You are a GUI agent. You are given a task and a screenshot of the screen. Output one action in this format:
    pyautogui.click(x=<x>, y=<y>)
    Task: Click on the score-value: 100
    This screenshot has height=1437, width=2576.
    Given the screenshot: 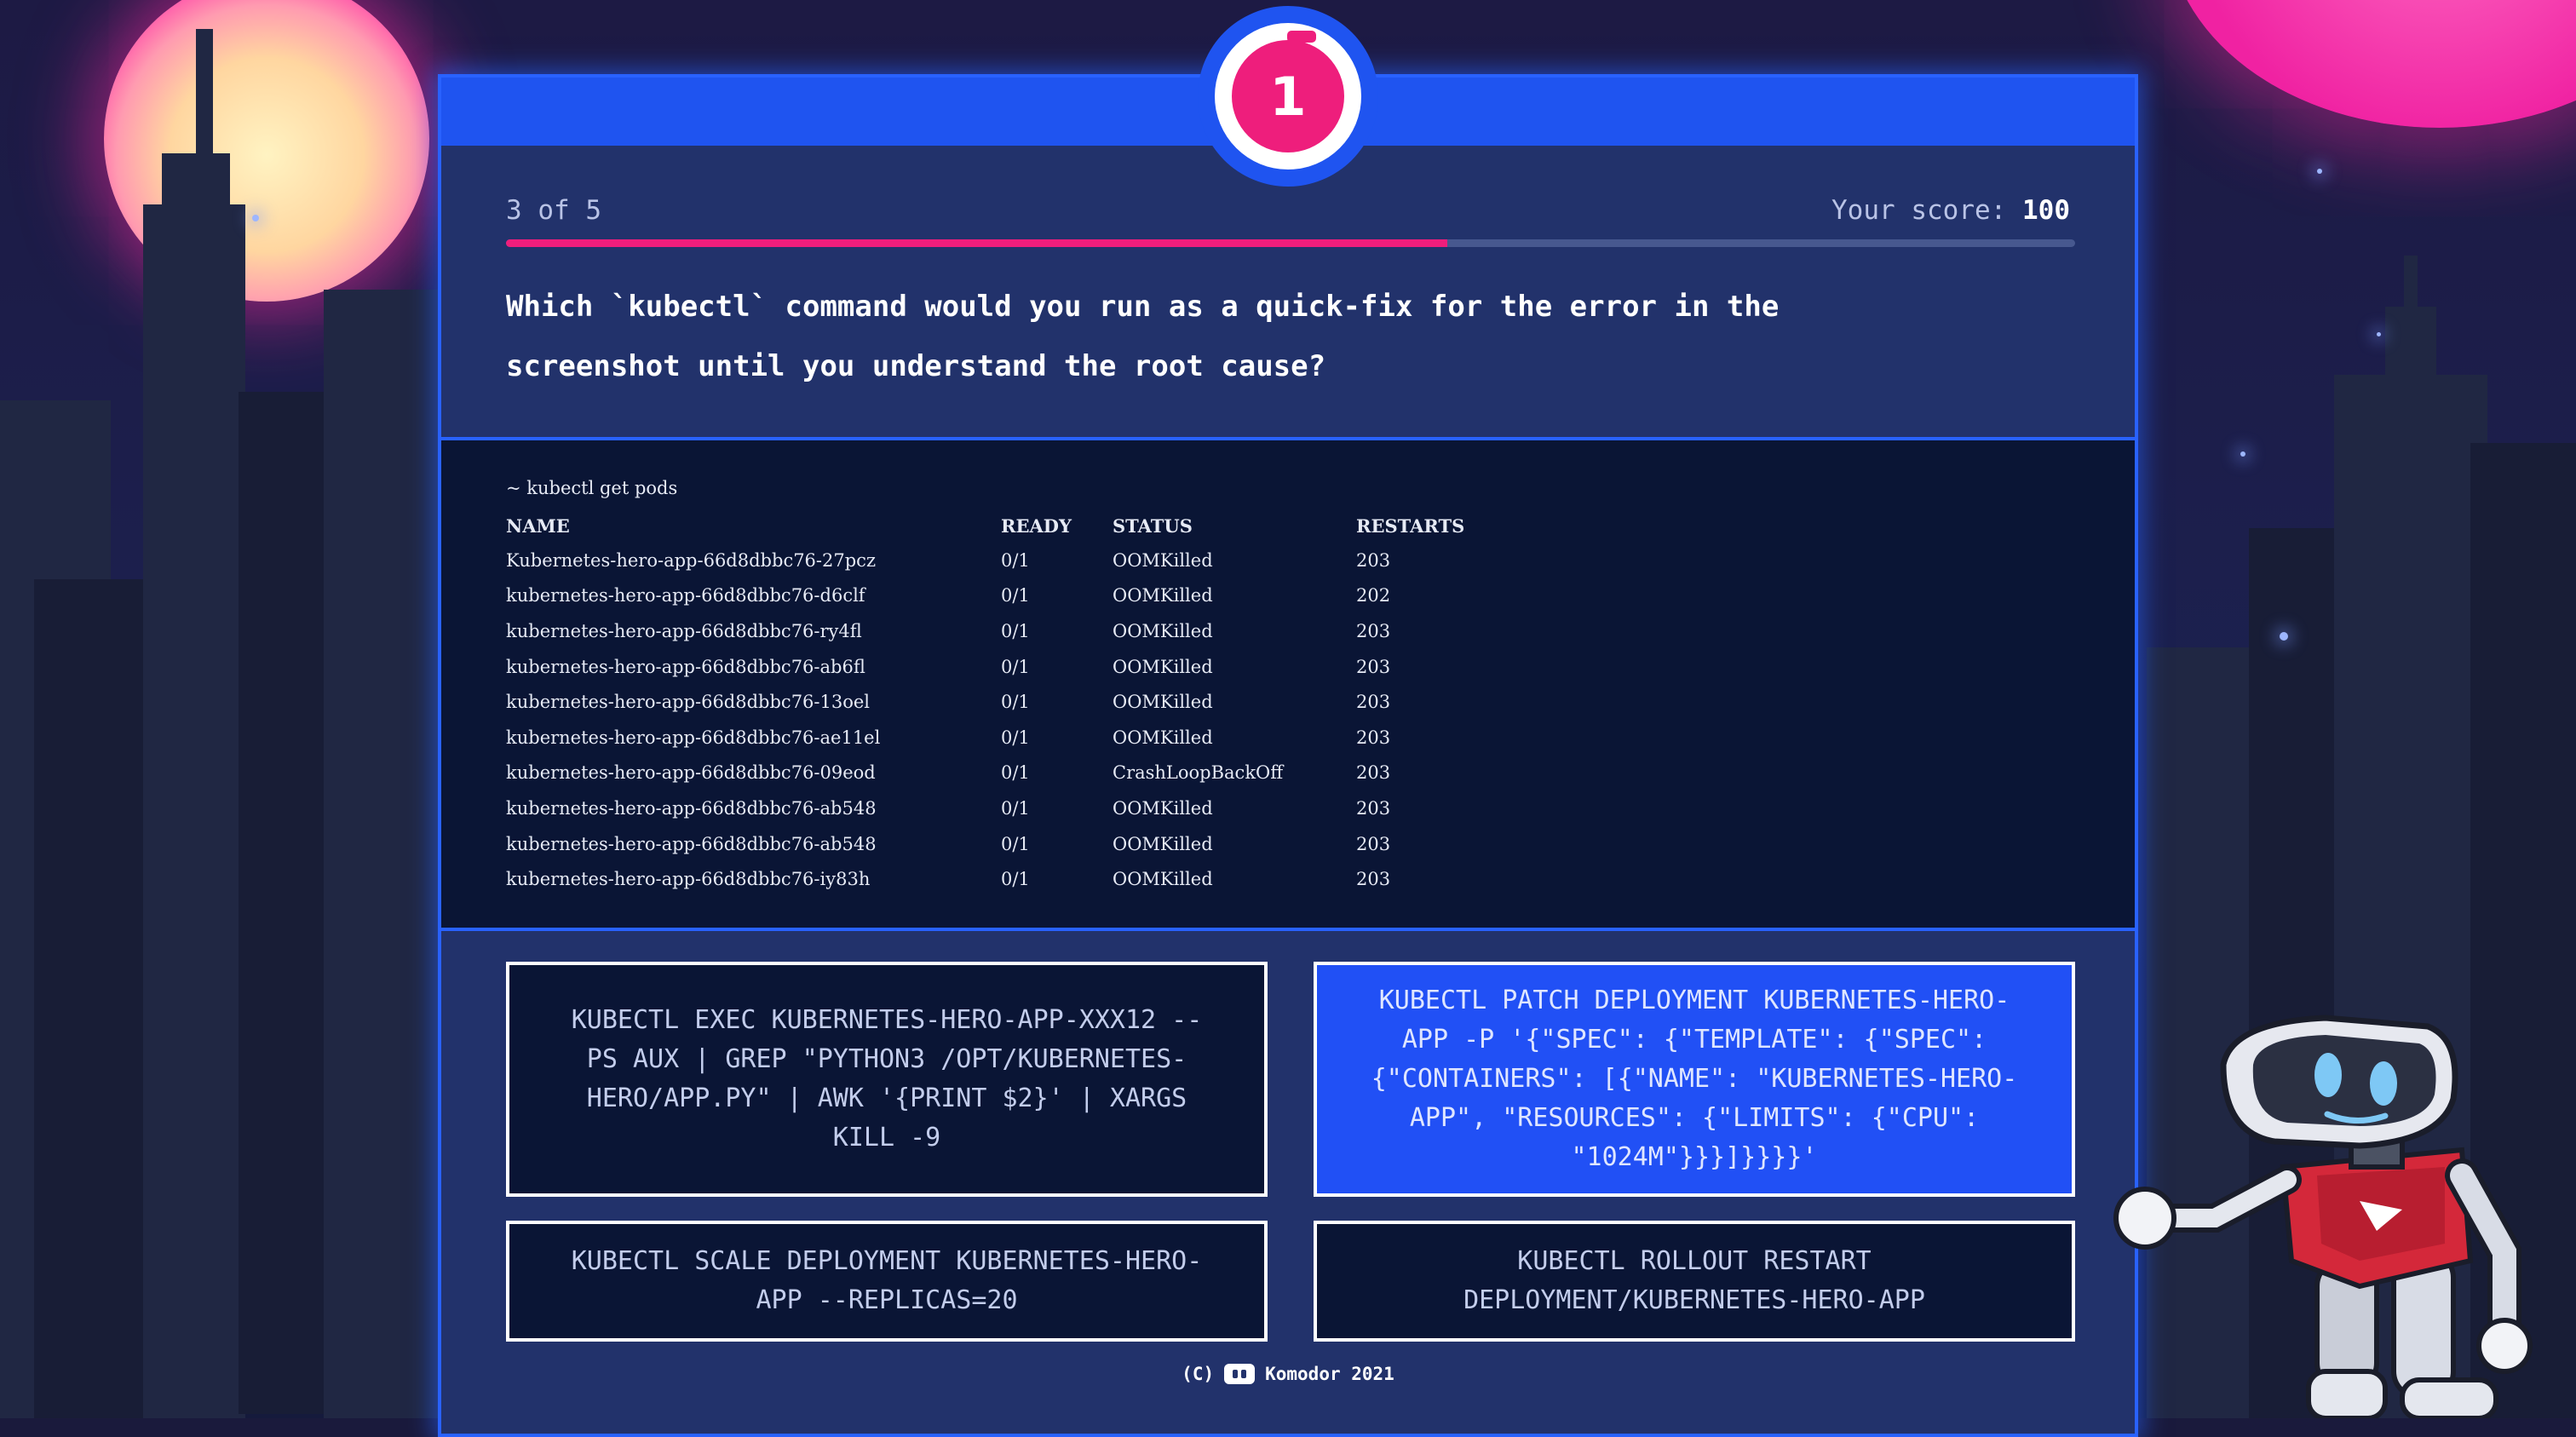 What is the action you would take?
    pyautogui.click(x=2046, y=210)
    